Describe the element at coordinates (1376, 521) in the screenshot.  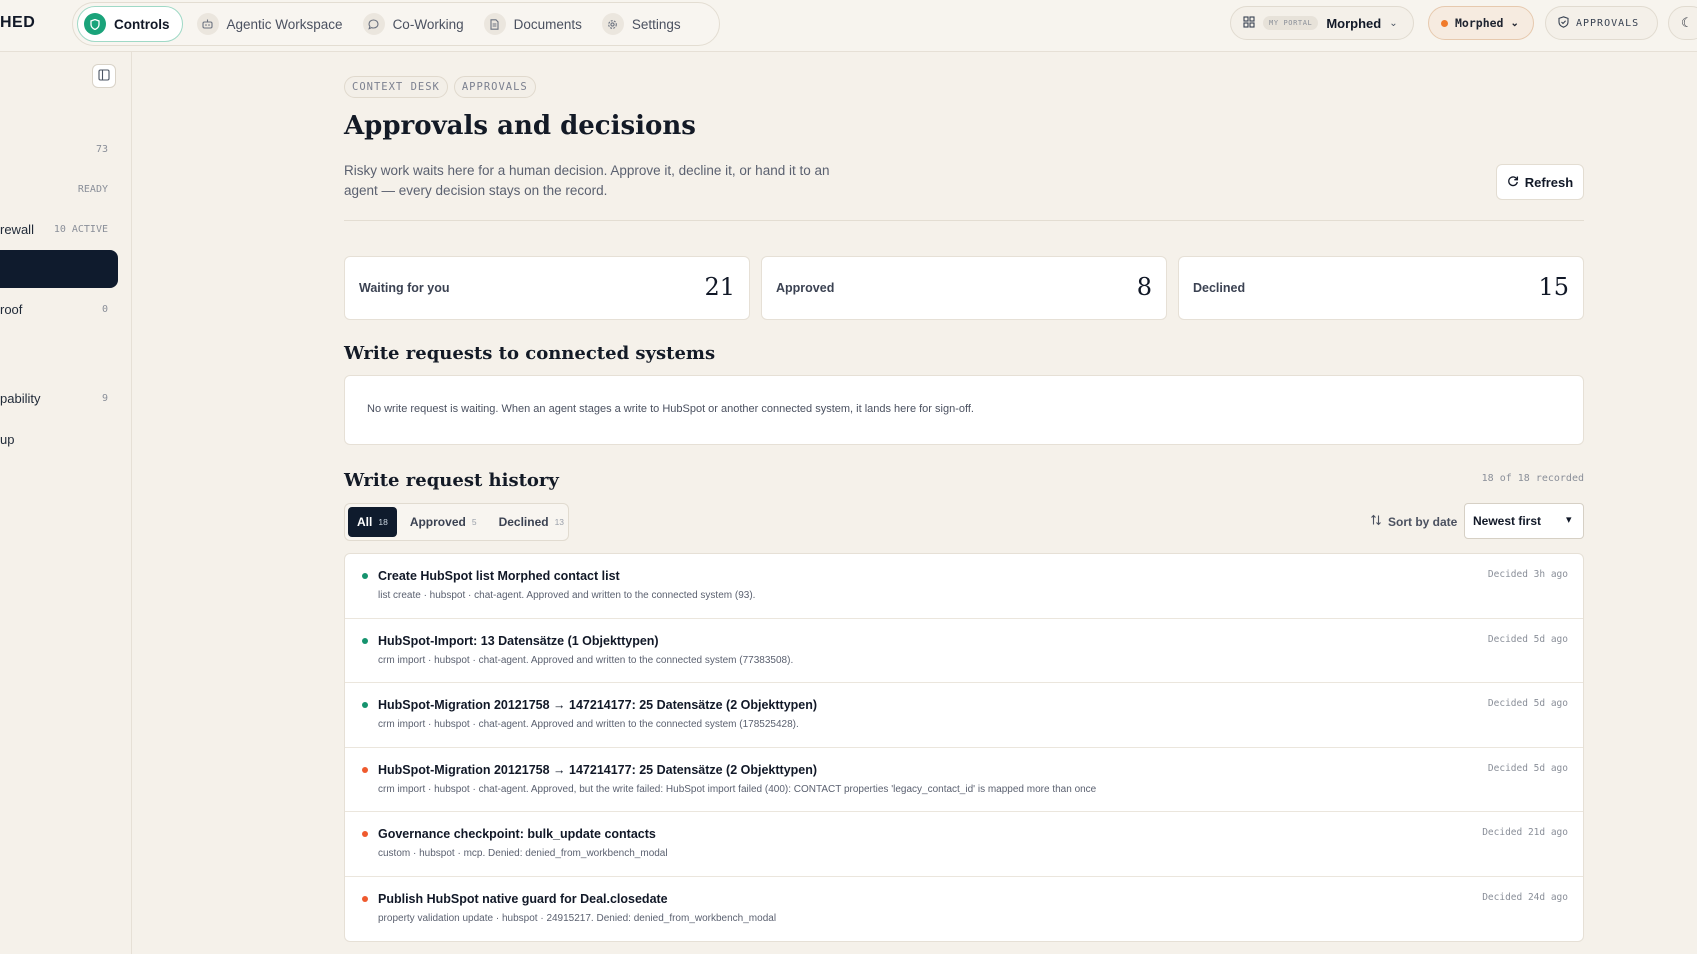
I see `sort-icon` at that location.